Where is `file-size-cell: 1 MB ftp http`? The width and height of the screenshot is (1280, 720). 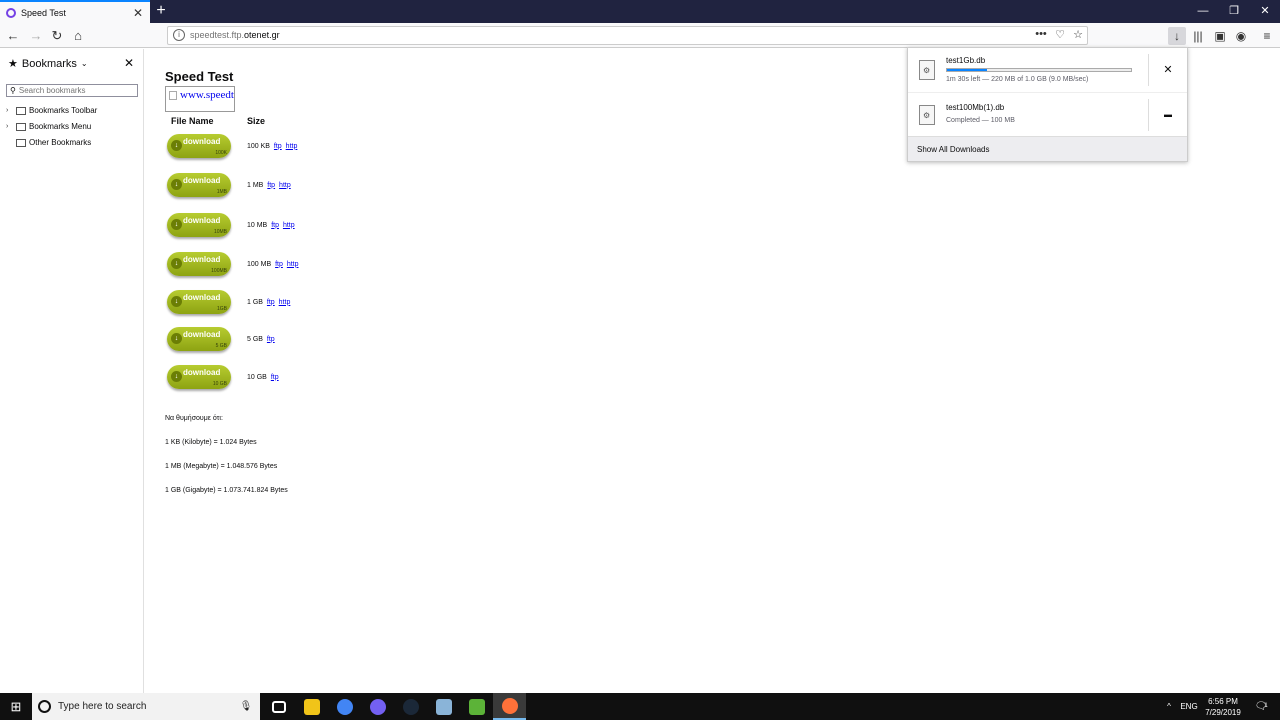 file-size-cell: 1 MB ftp http is located at coordinates (269, 185).